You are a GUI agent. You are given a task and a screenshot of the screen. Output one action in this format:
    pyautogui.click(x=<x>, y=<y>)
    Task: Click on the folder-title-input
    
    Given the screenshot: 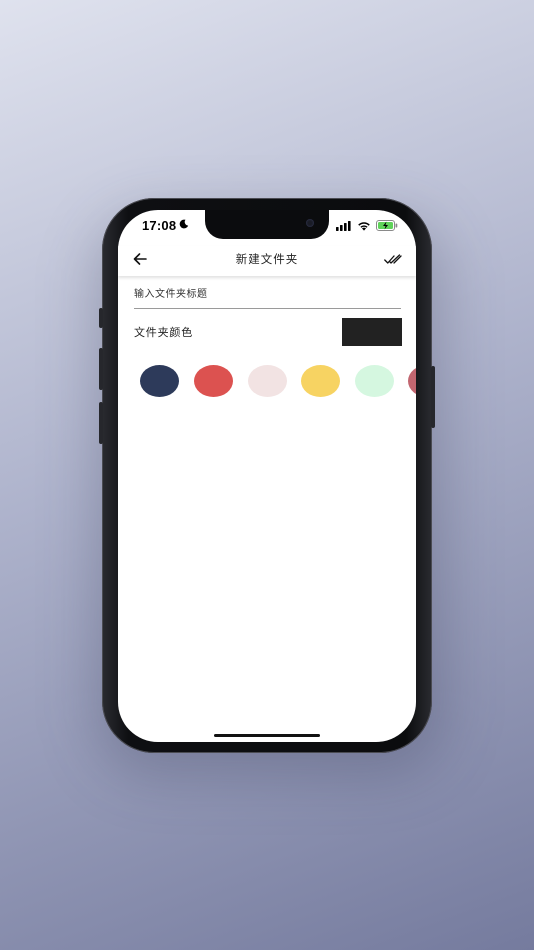 What is the action you would take?
    pyautogui.click(x=267, y=296)
    